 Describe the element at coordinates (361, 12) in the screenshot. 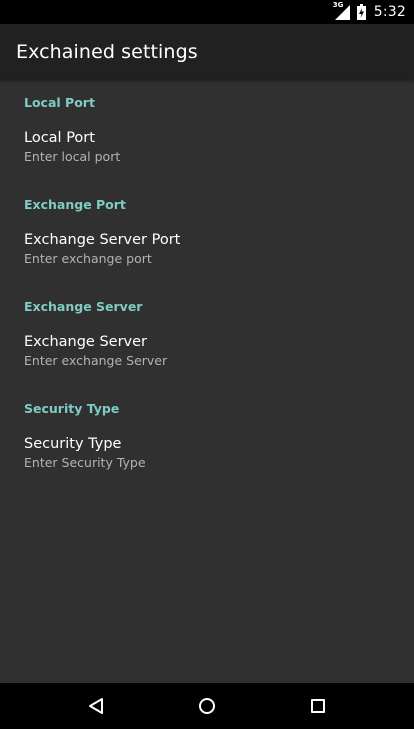

I see `battery-icon` at that location.